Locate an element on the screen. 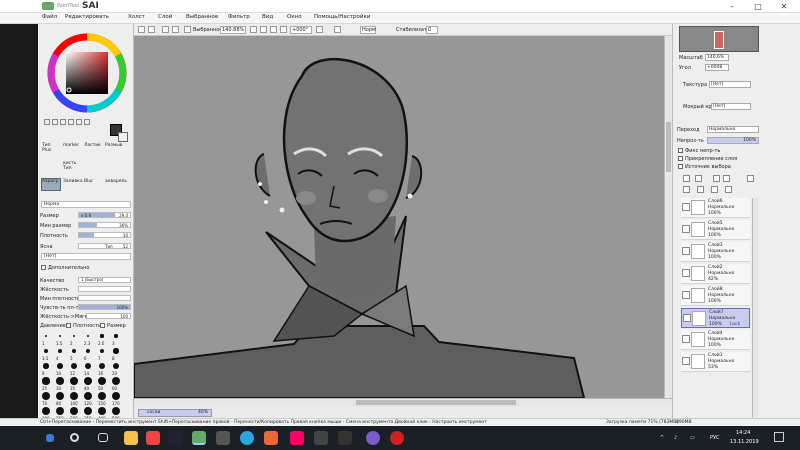 The width and height of the screenshot is (800, 450). menu-filter: Фильтр is located at coordinates (239, 17).